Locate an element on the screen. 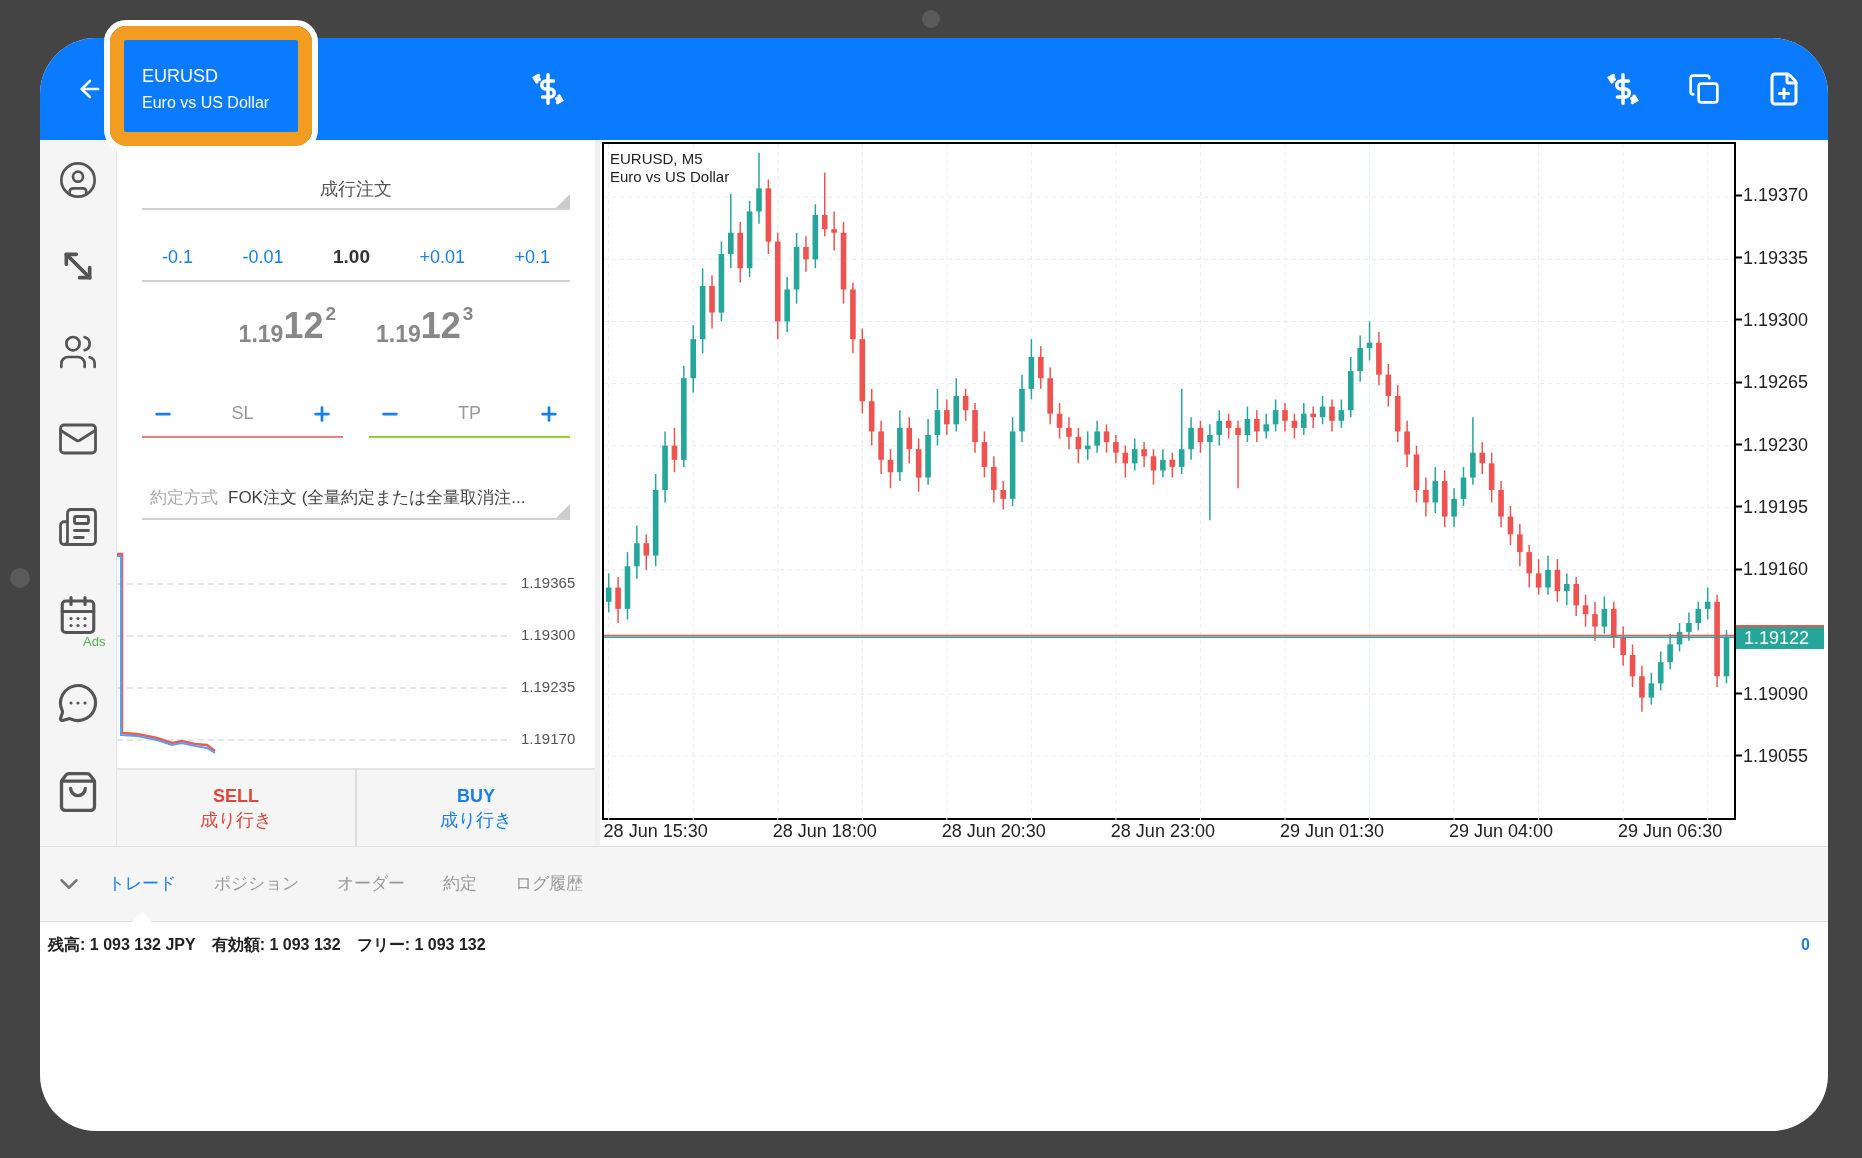 This screenshot has width=1862, height=1158. order-type-select: 成行注文 is located at coordinates (356, 190).